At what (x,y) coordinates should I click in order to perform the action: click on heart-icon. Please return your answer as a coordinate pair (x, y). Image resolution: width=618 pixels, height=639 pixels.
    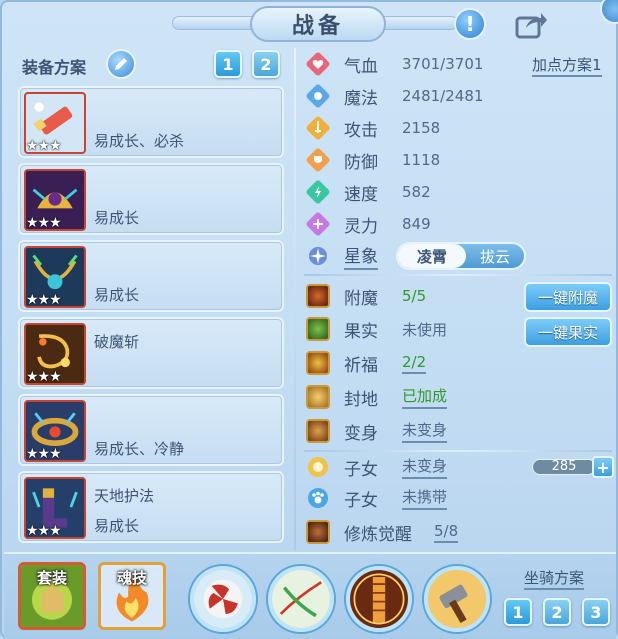
    Looking at the image, I should click on (318, 64).